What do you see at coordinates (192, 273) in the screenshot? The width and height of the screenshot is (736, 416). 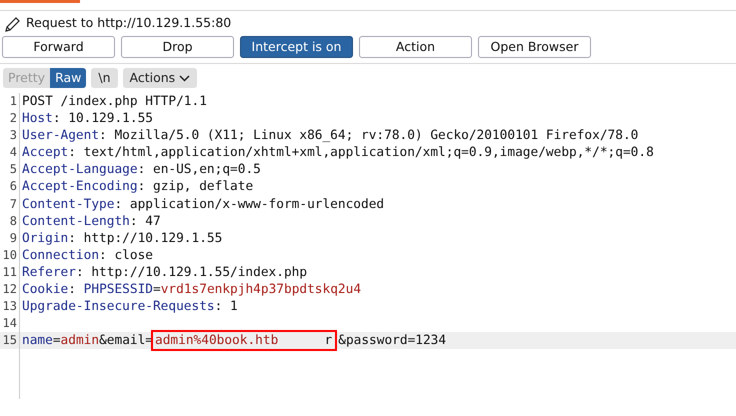 I see `code-text: : http://10.129.1.55/index.php` at bounding box center [192, 273].